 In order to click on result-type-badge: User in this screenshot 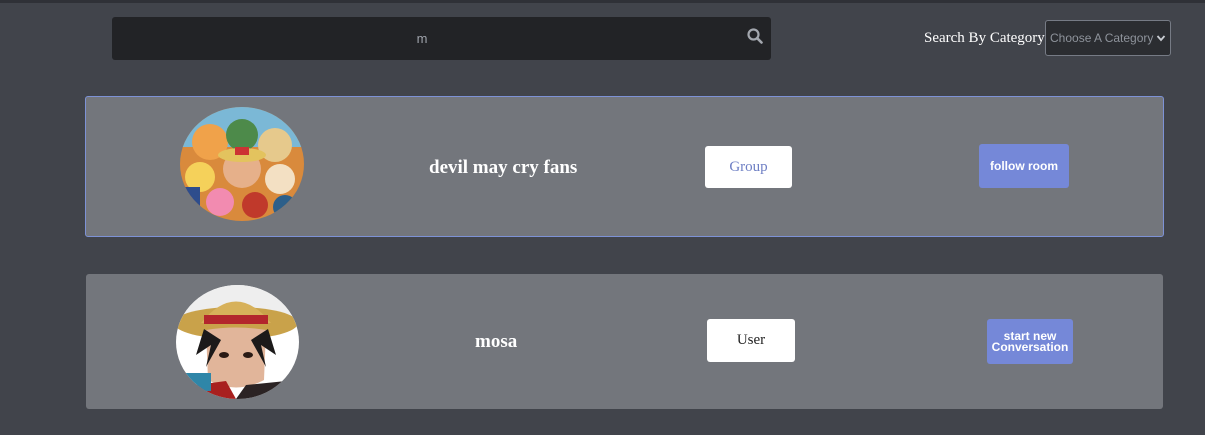, I will do `click(751, 340)`.